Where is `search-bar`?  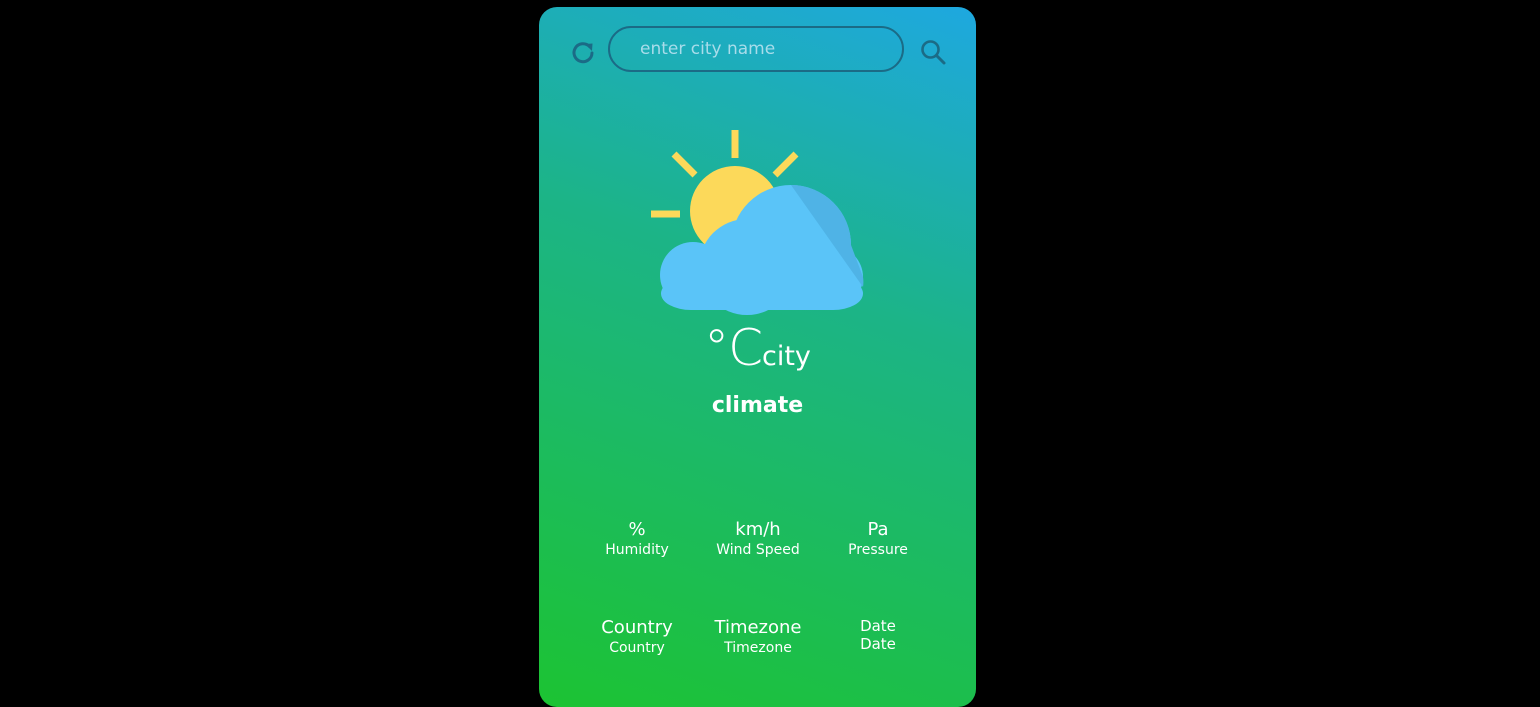
search-bar is located at coordinates (757, 51).